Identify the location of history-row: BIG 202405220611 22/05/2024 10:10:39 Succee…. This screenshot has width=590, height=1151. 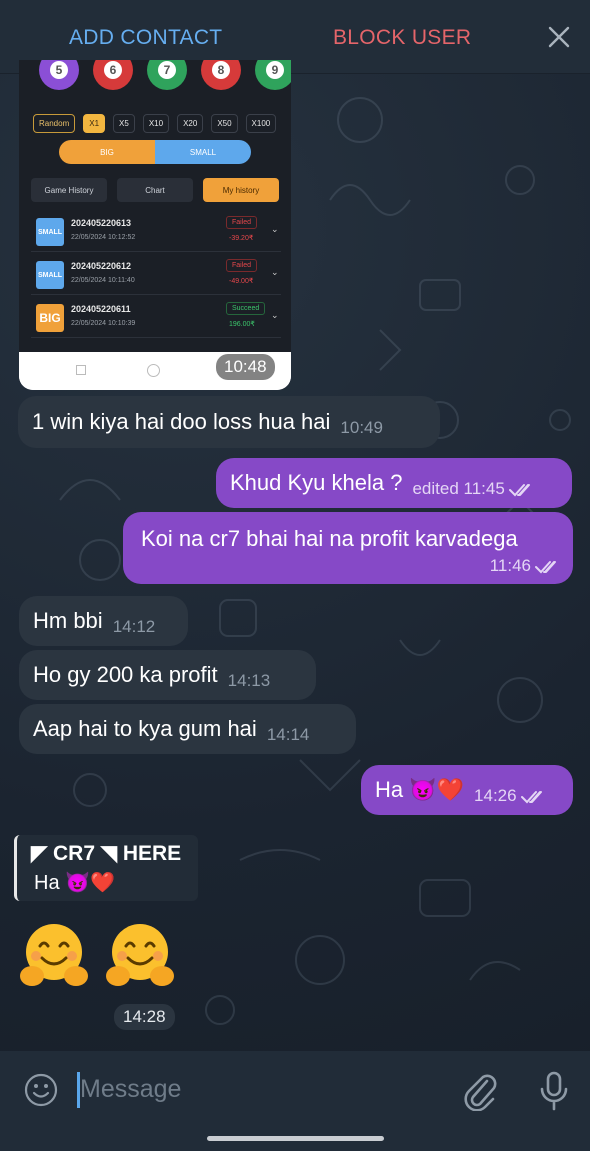
(156, 318).